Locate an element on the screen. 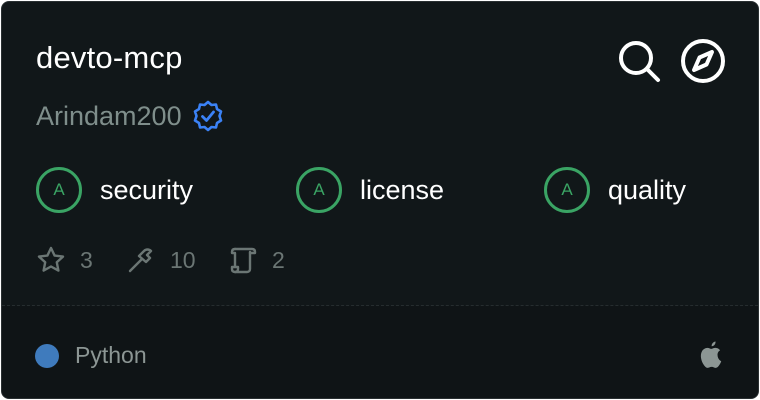  hammer-icon is located at coordinates (141, 260).